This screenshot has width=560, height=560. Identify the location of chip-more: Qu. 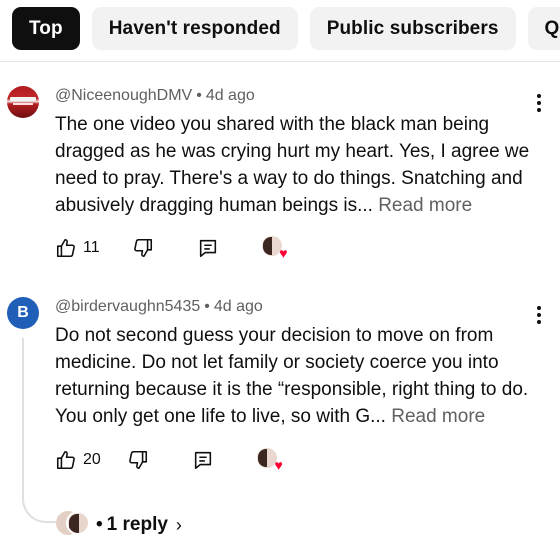
(543, 28).